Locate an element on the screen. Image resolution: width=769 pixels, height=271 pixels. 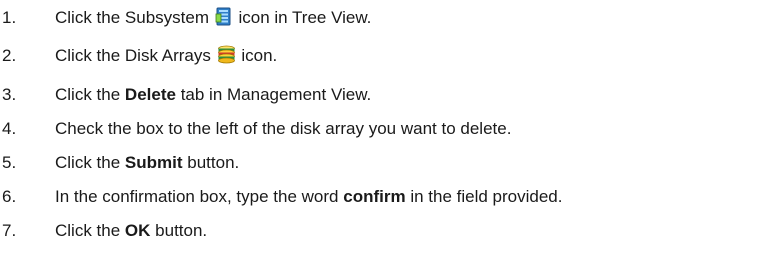
step-number: 2. is located at coordinates (9, 55).